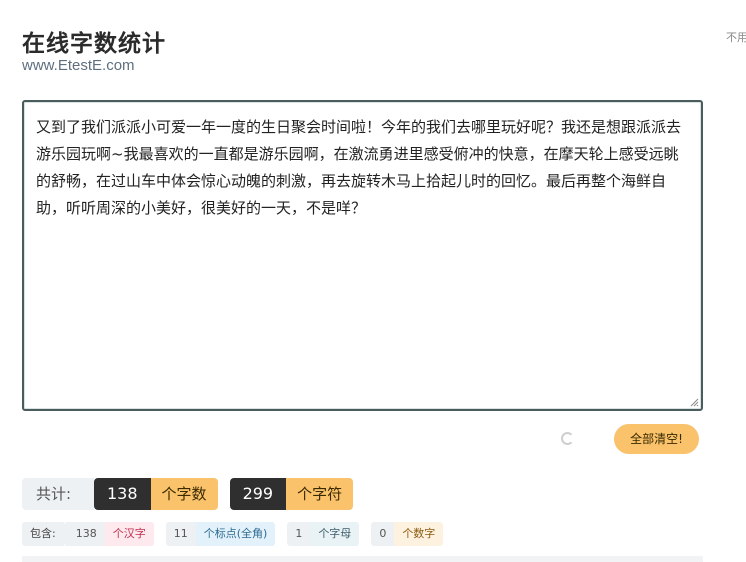 This screenshot has height=562, width=746. Describe the element at coordinates (78, 65) in the screenshot. I see `site-url: www.EtestE.com` at that location.